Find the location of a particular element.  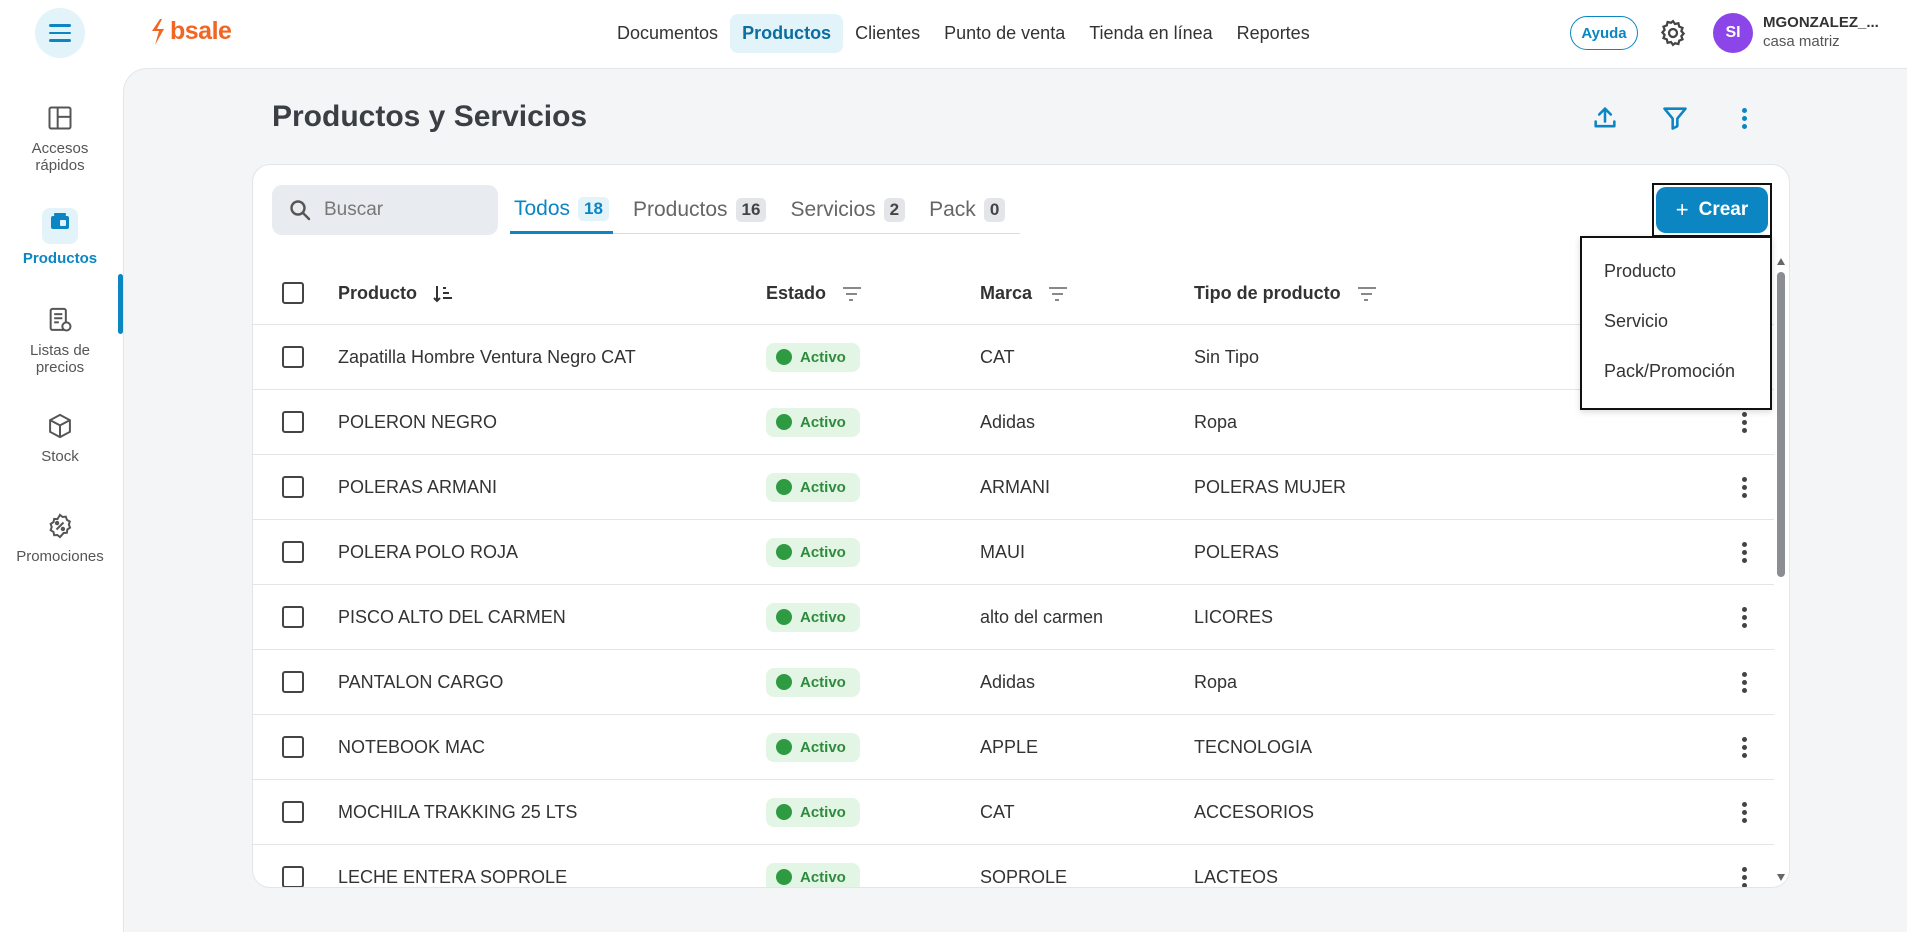

user-info: MGONZALEZ_... casa matriz is located at coordinates (1821, 32).